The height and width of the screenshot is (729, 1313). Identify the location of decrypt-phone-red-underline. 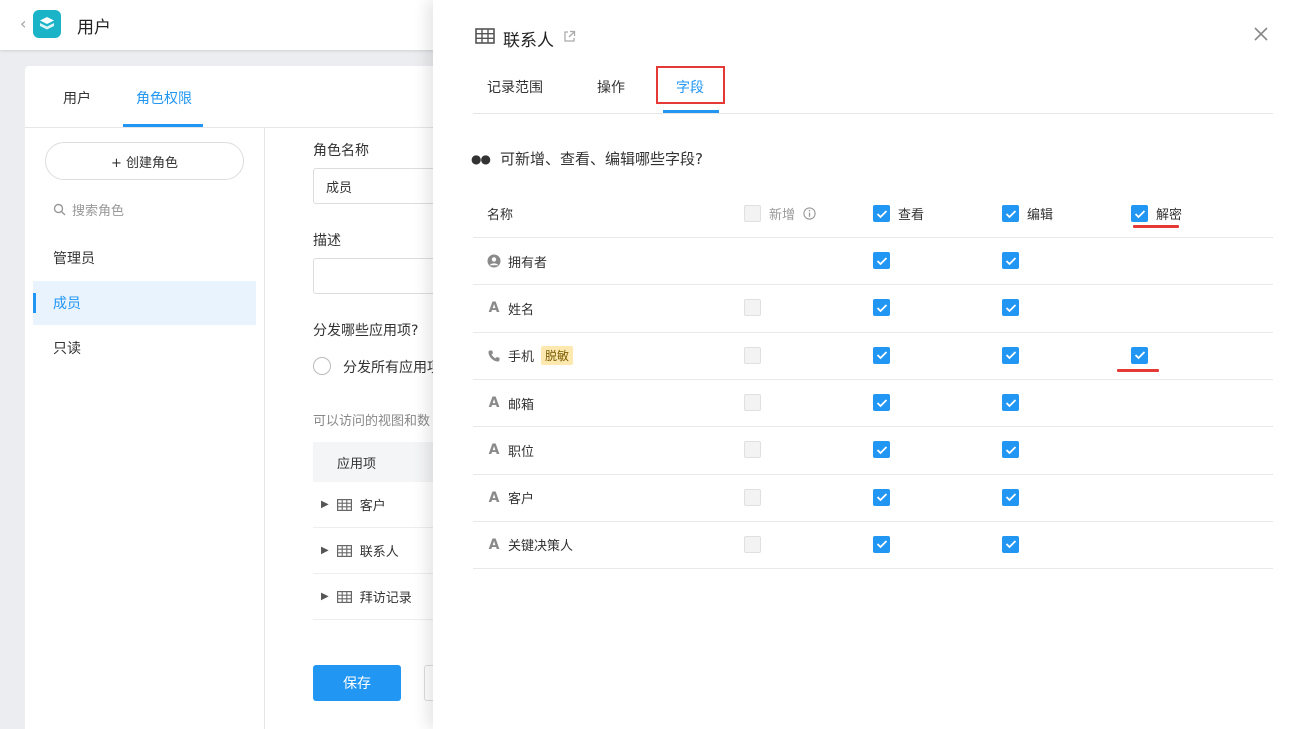
(1138, 370).